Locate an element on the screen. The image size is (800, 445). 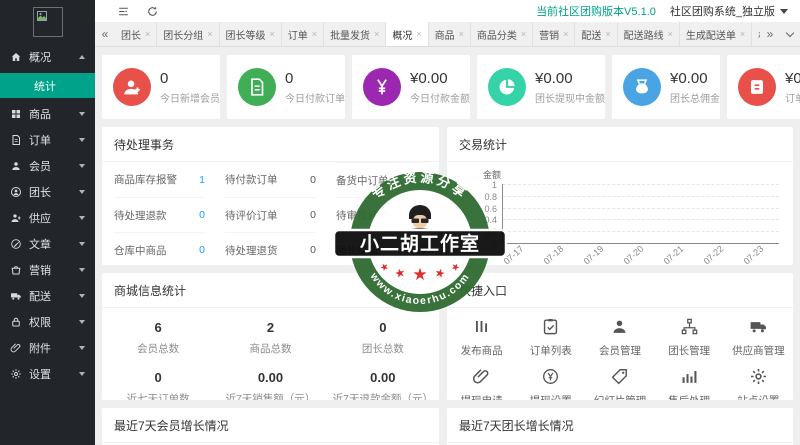
pending-item: 待评价订单 0 is located at coordinates (270, 214).